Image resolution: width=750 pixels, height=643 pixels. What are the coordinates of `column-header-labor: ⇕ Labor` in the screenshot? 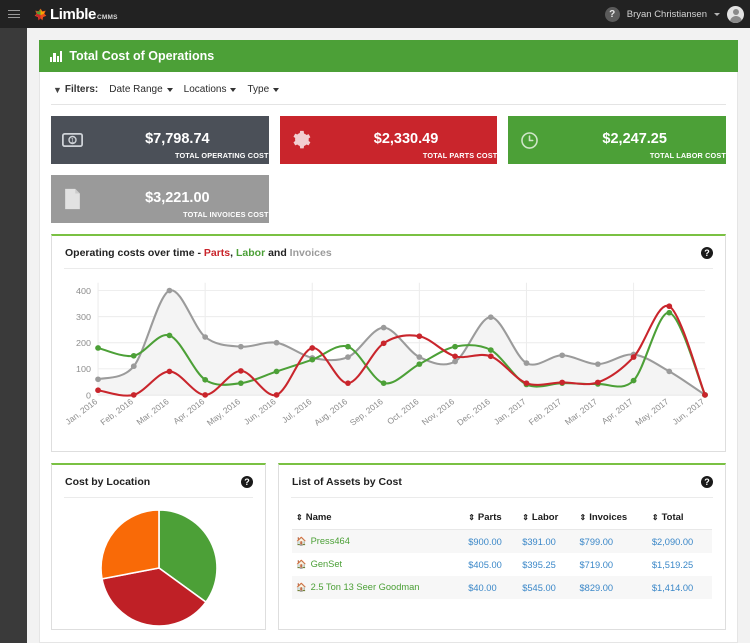 It's located at (547, 518).